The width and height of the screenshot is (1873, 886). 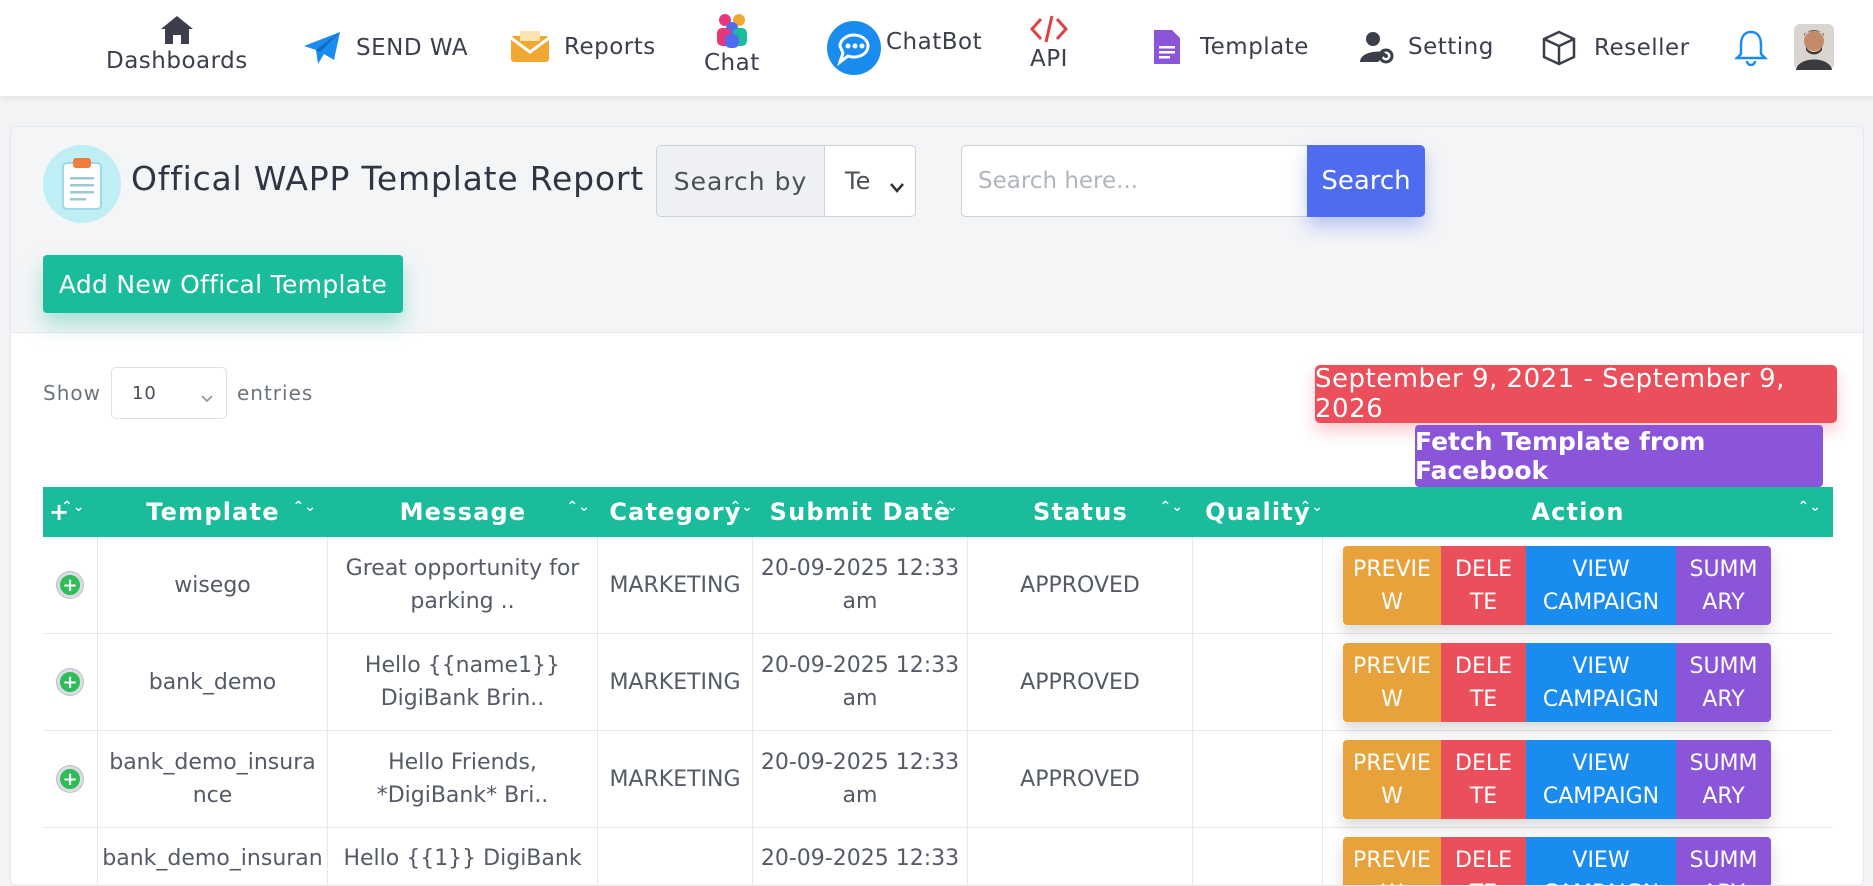 I want to click on nav-template: Template, so click(x=1230, y=47).